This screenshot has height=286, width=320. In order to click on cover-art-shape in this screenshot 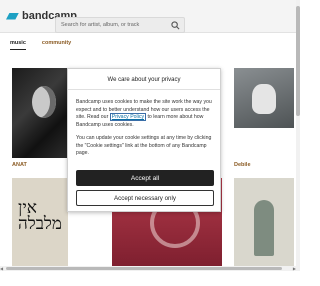, I will do `click(264, 99)`.